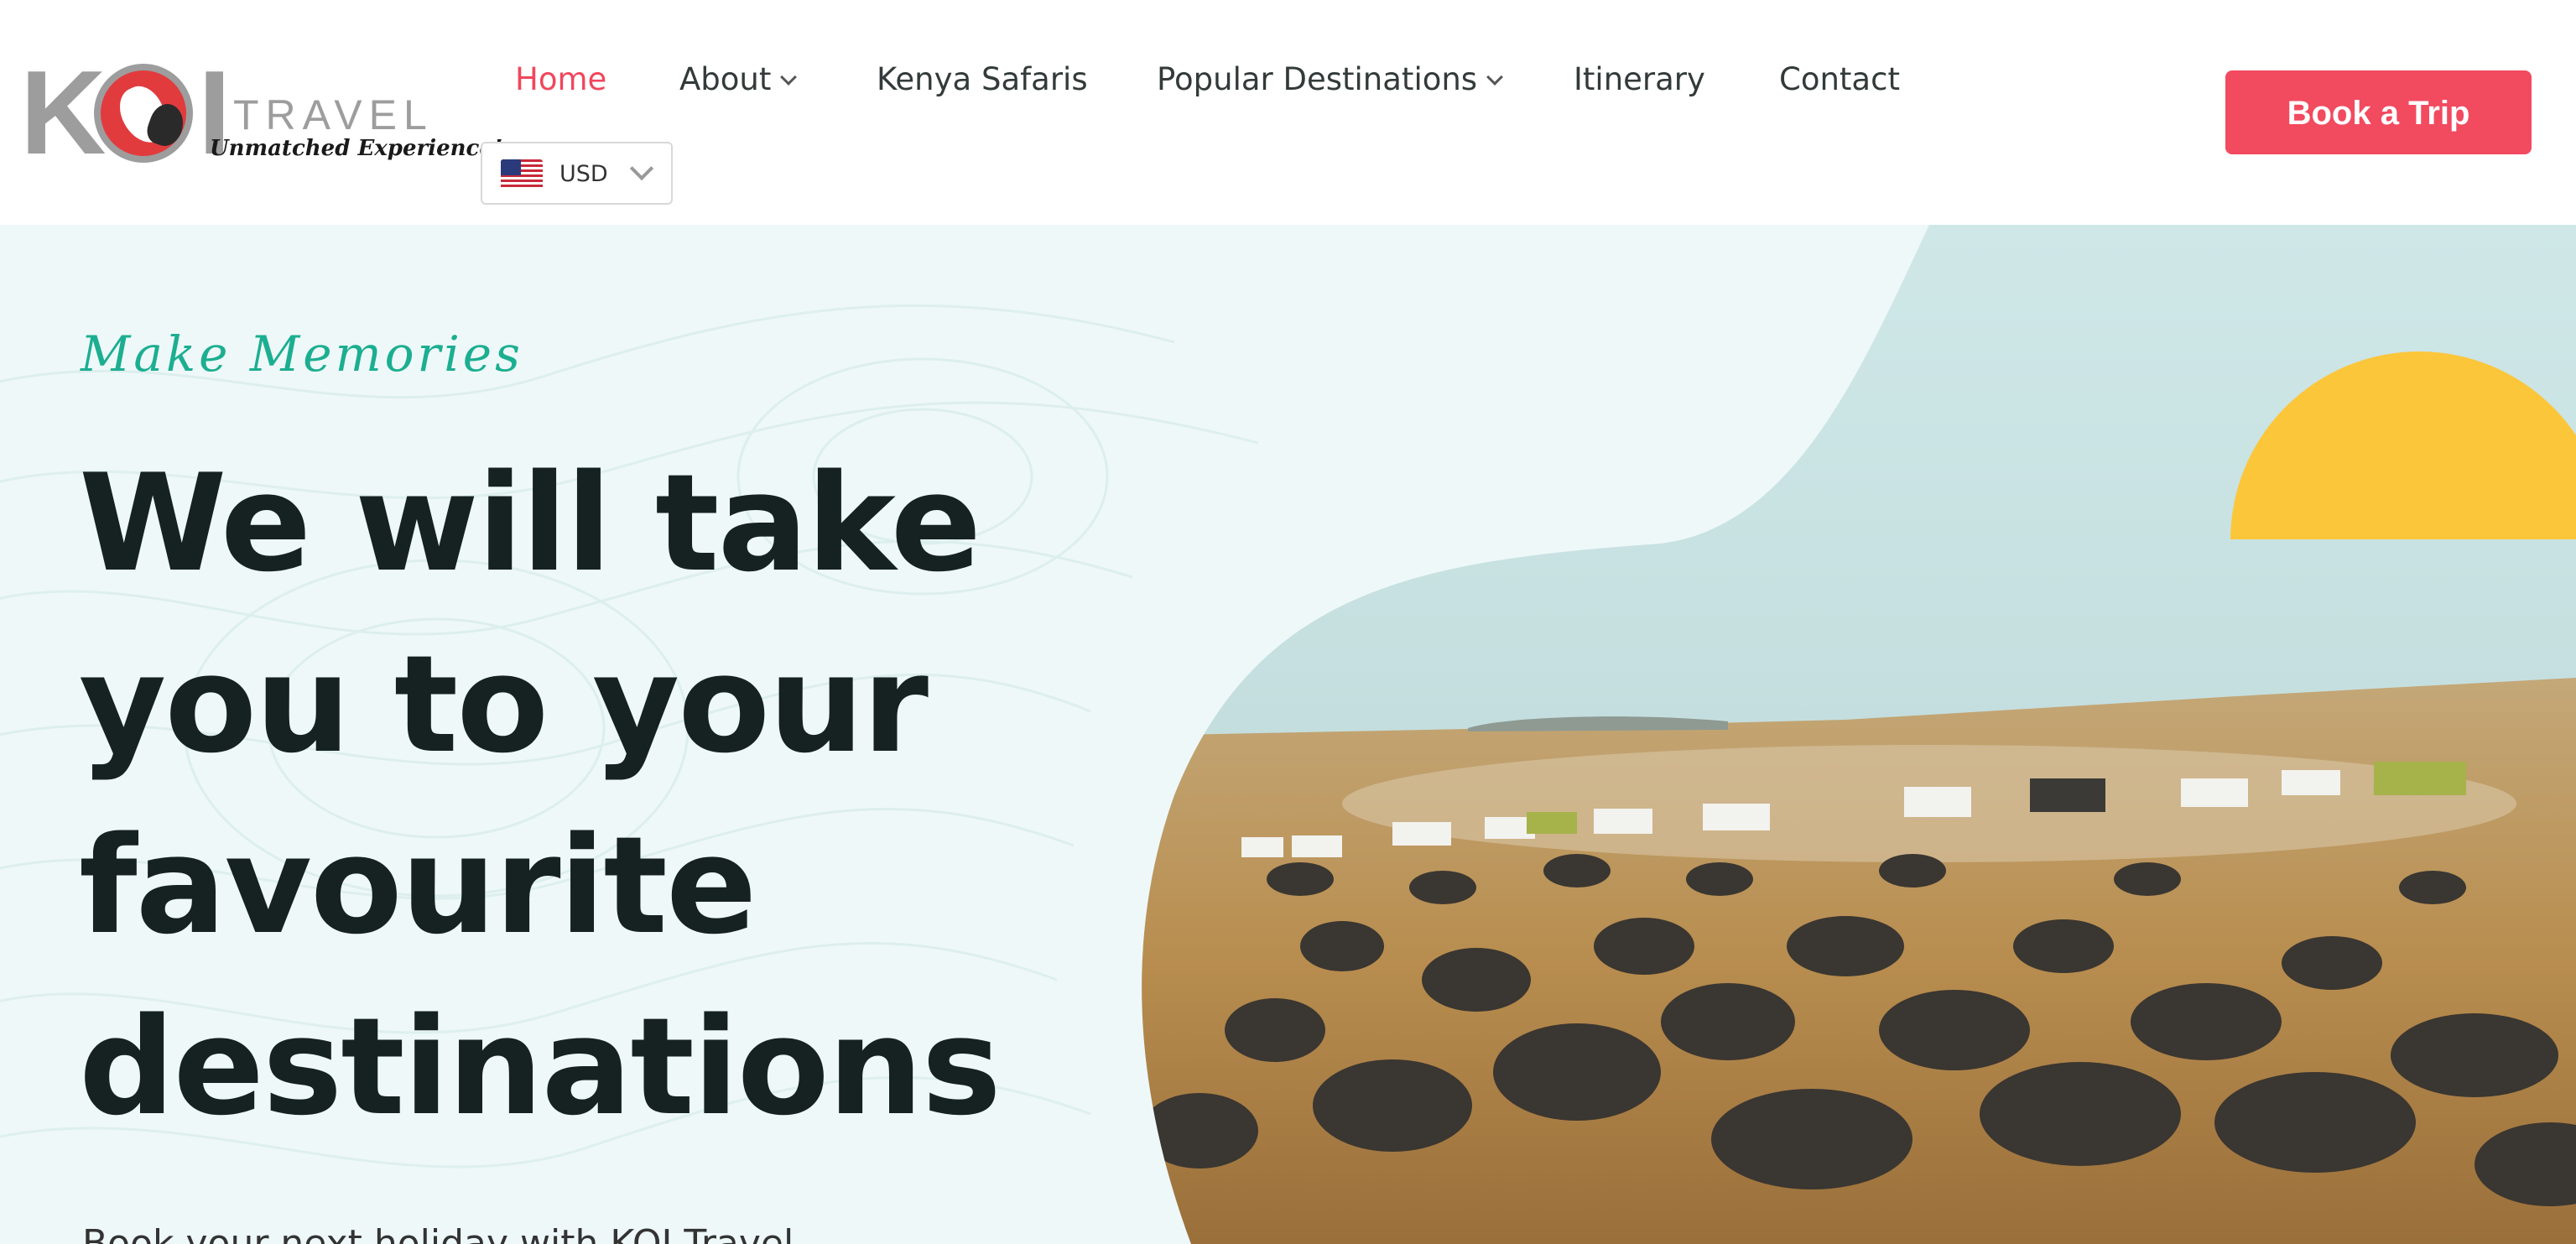 The width and height of the screenshot is (2576, 1244). I want to click on koi-travel-logo: K I TRAVEL Unmatched Experience!, so click(261, 113).